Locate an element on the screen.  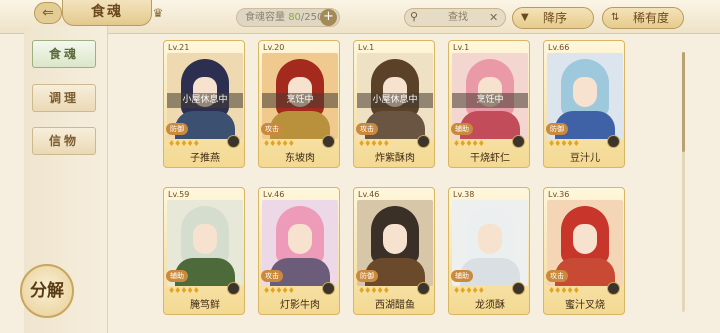
food-soul-card: Lv.46 攻击 ♦♦♦♦♦ 灯影牛肉 is located at coordinates (299, 251).